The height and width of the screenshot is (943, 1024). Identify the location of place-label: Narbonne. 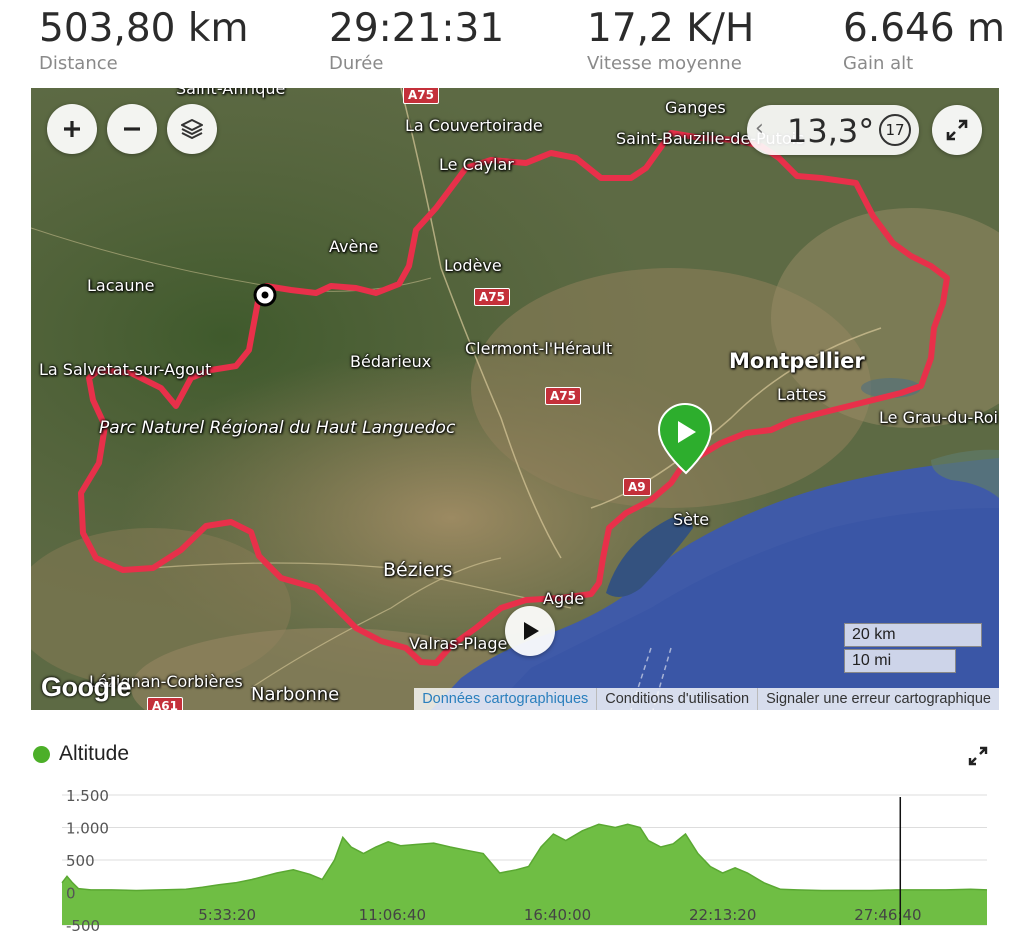
(295, 694).